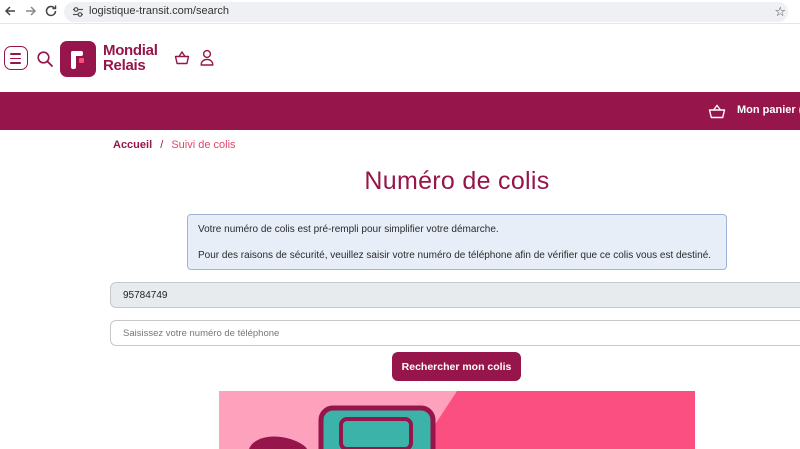  What do you see at coordinates (457, 420) in the screenshot?
I see `promo-banner-image` at bounding box center [457, 420].